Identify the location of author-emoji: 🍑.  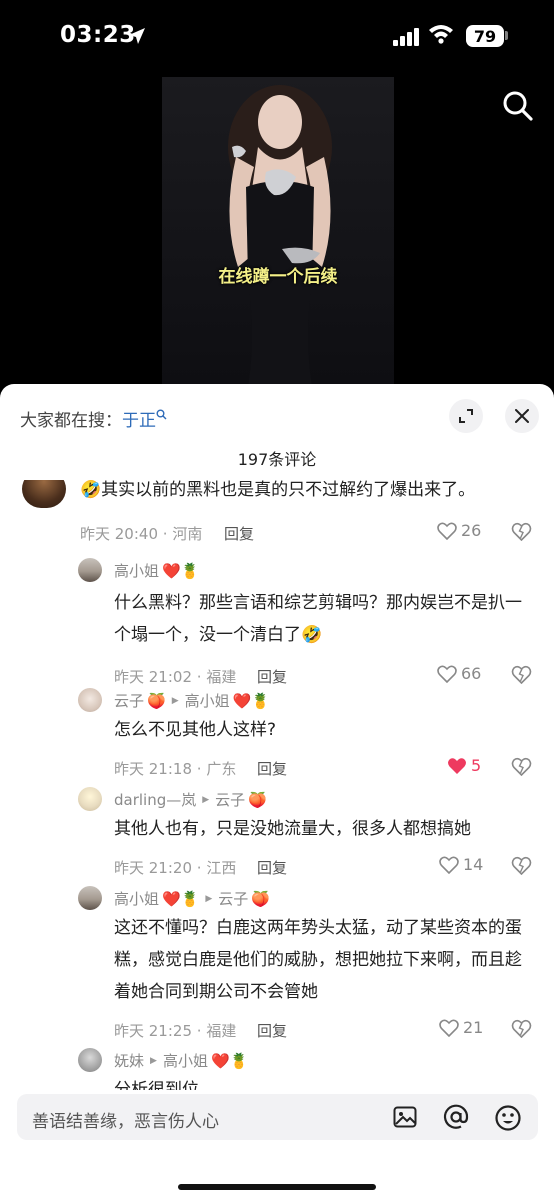
(156, 700).